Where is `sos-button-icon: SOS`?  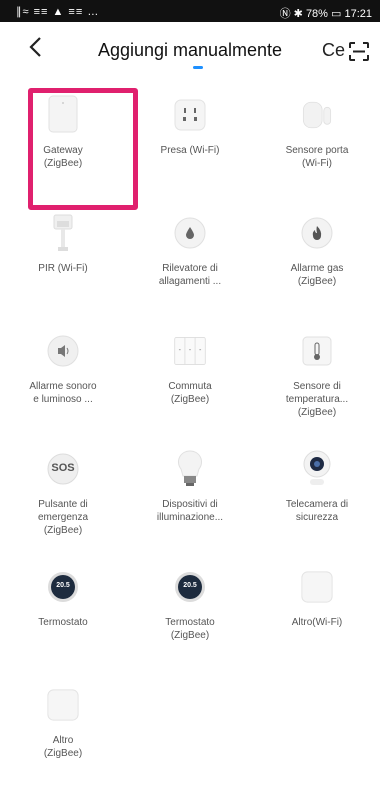
sos-button-icon: SOS is located at coordinates (63, 469).